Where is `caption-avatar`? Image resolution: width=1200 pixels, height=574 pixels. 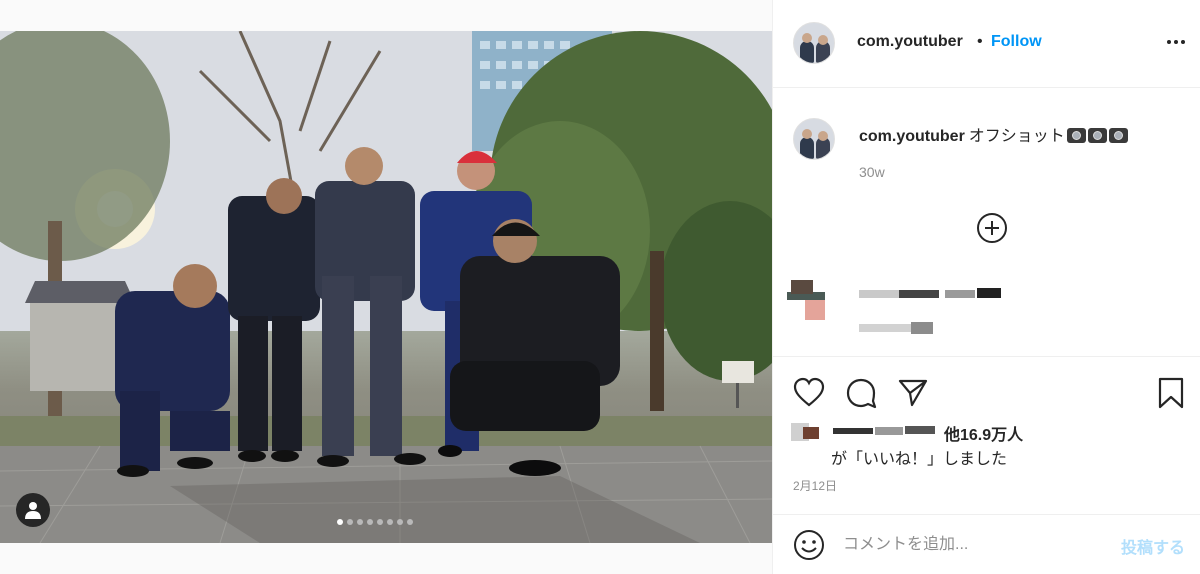 caption-avatar is located at coordinates (814, 139).